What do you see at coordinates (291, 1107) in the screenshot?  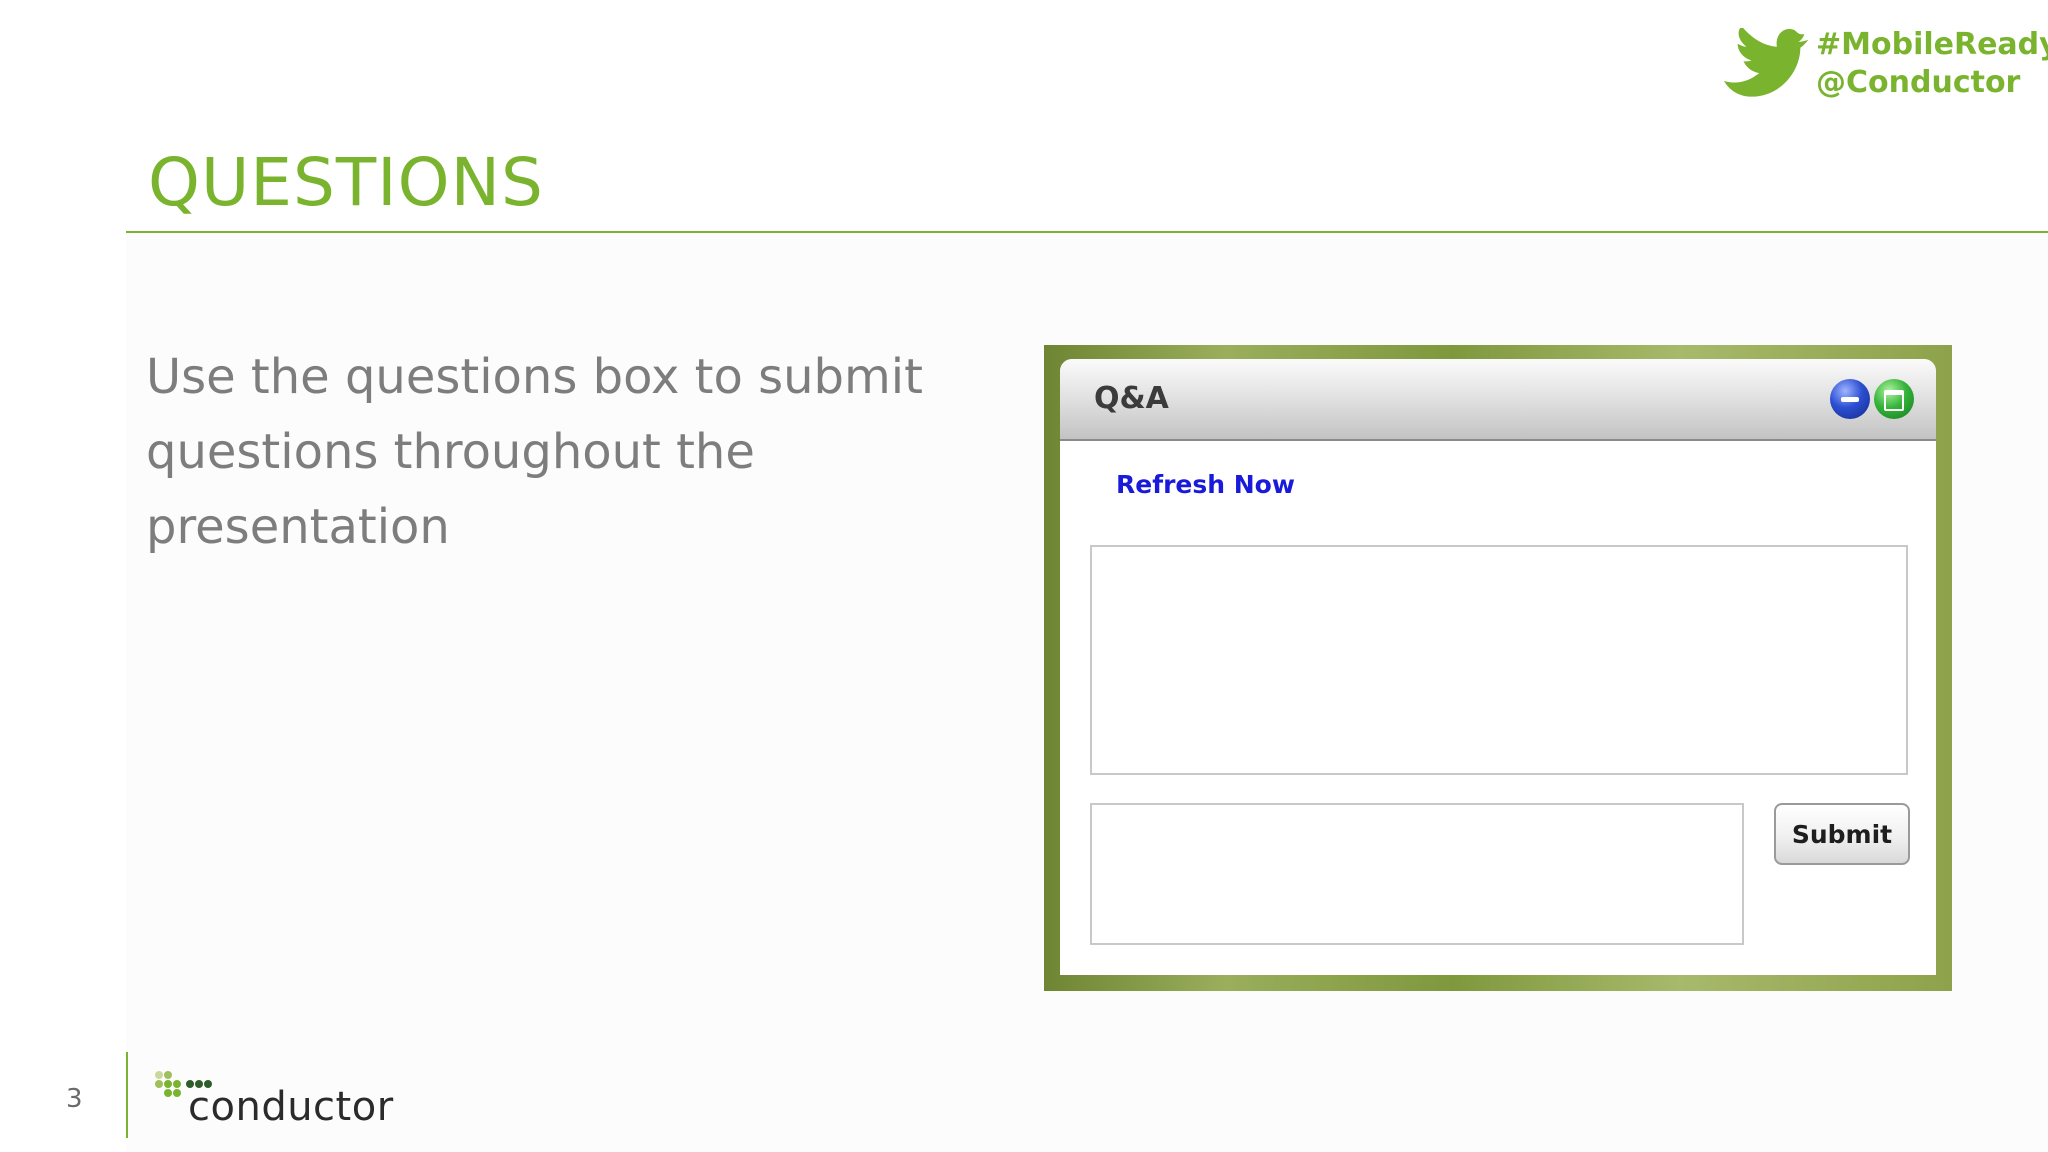 I see `logo-text: conductor` at bounding box center [291, 1107].